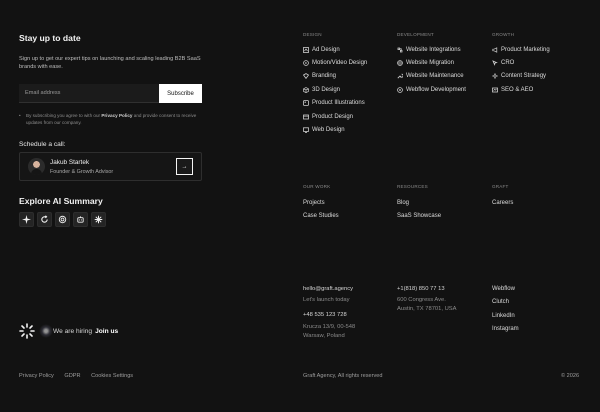  I want to click on our-work-column: Our work Projects Case Studies, so click(348, 205).